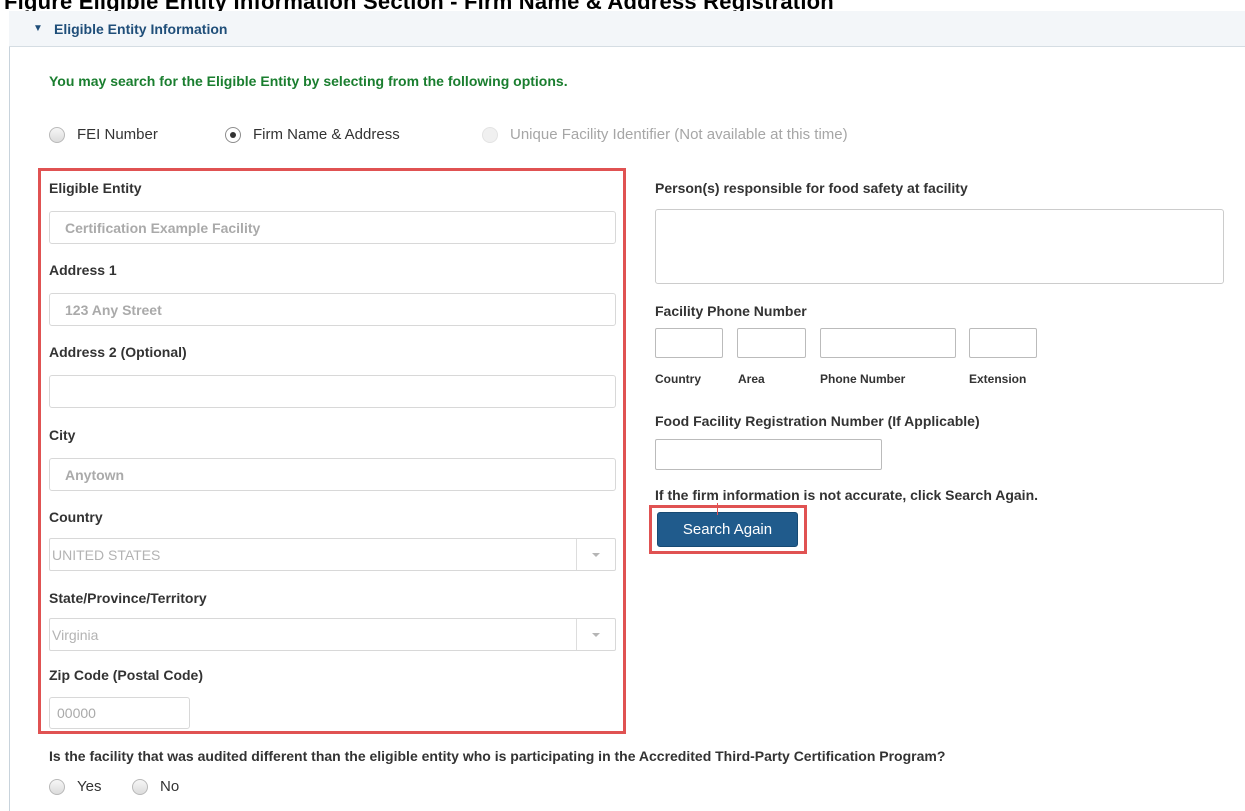 This screenshot has height=811, width=1245. What do you see at coordinates (106, 554) in the screenshot?
I see `country-select-value: UNITED STATES` at bounding box center [106, 554].